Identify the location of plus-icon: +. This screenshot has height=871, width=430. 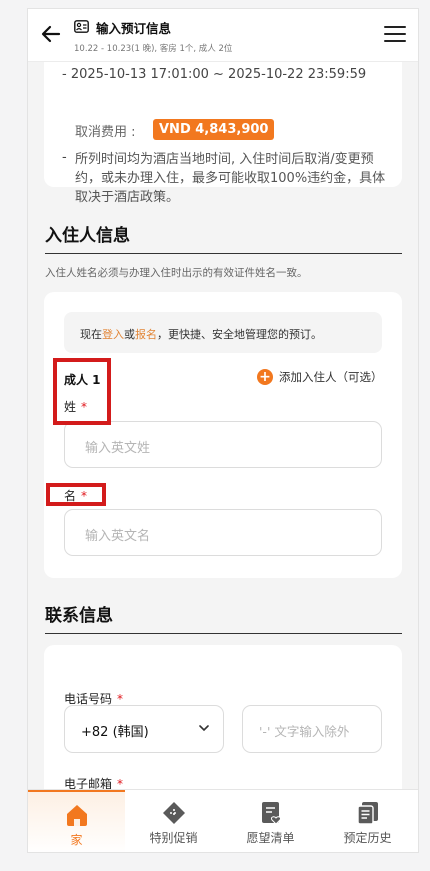
(265, 377).